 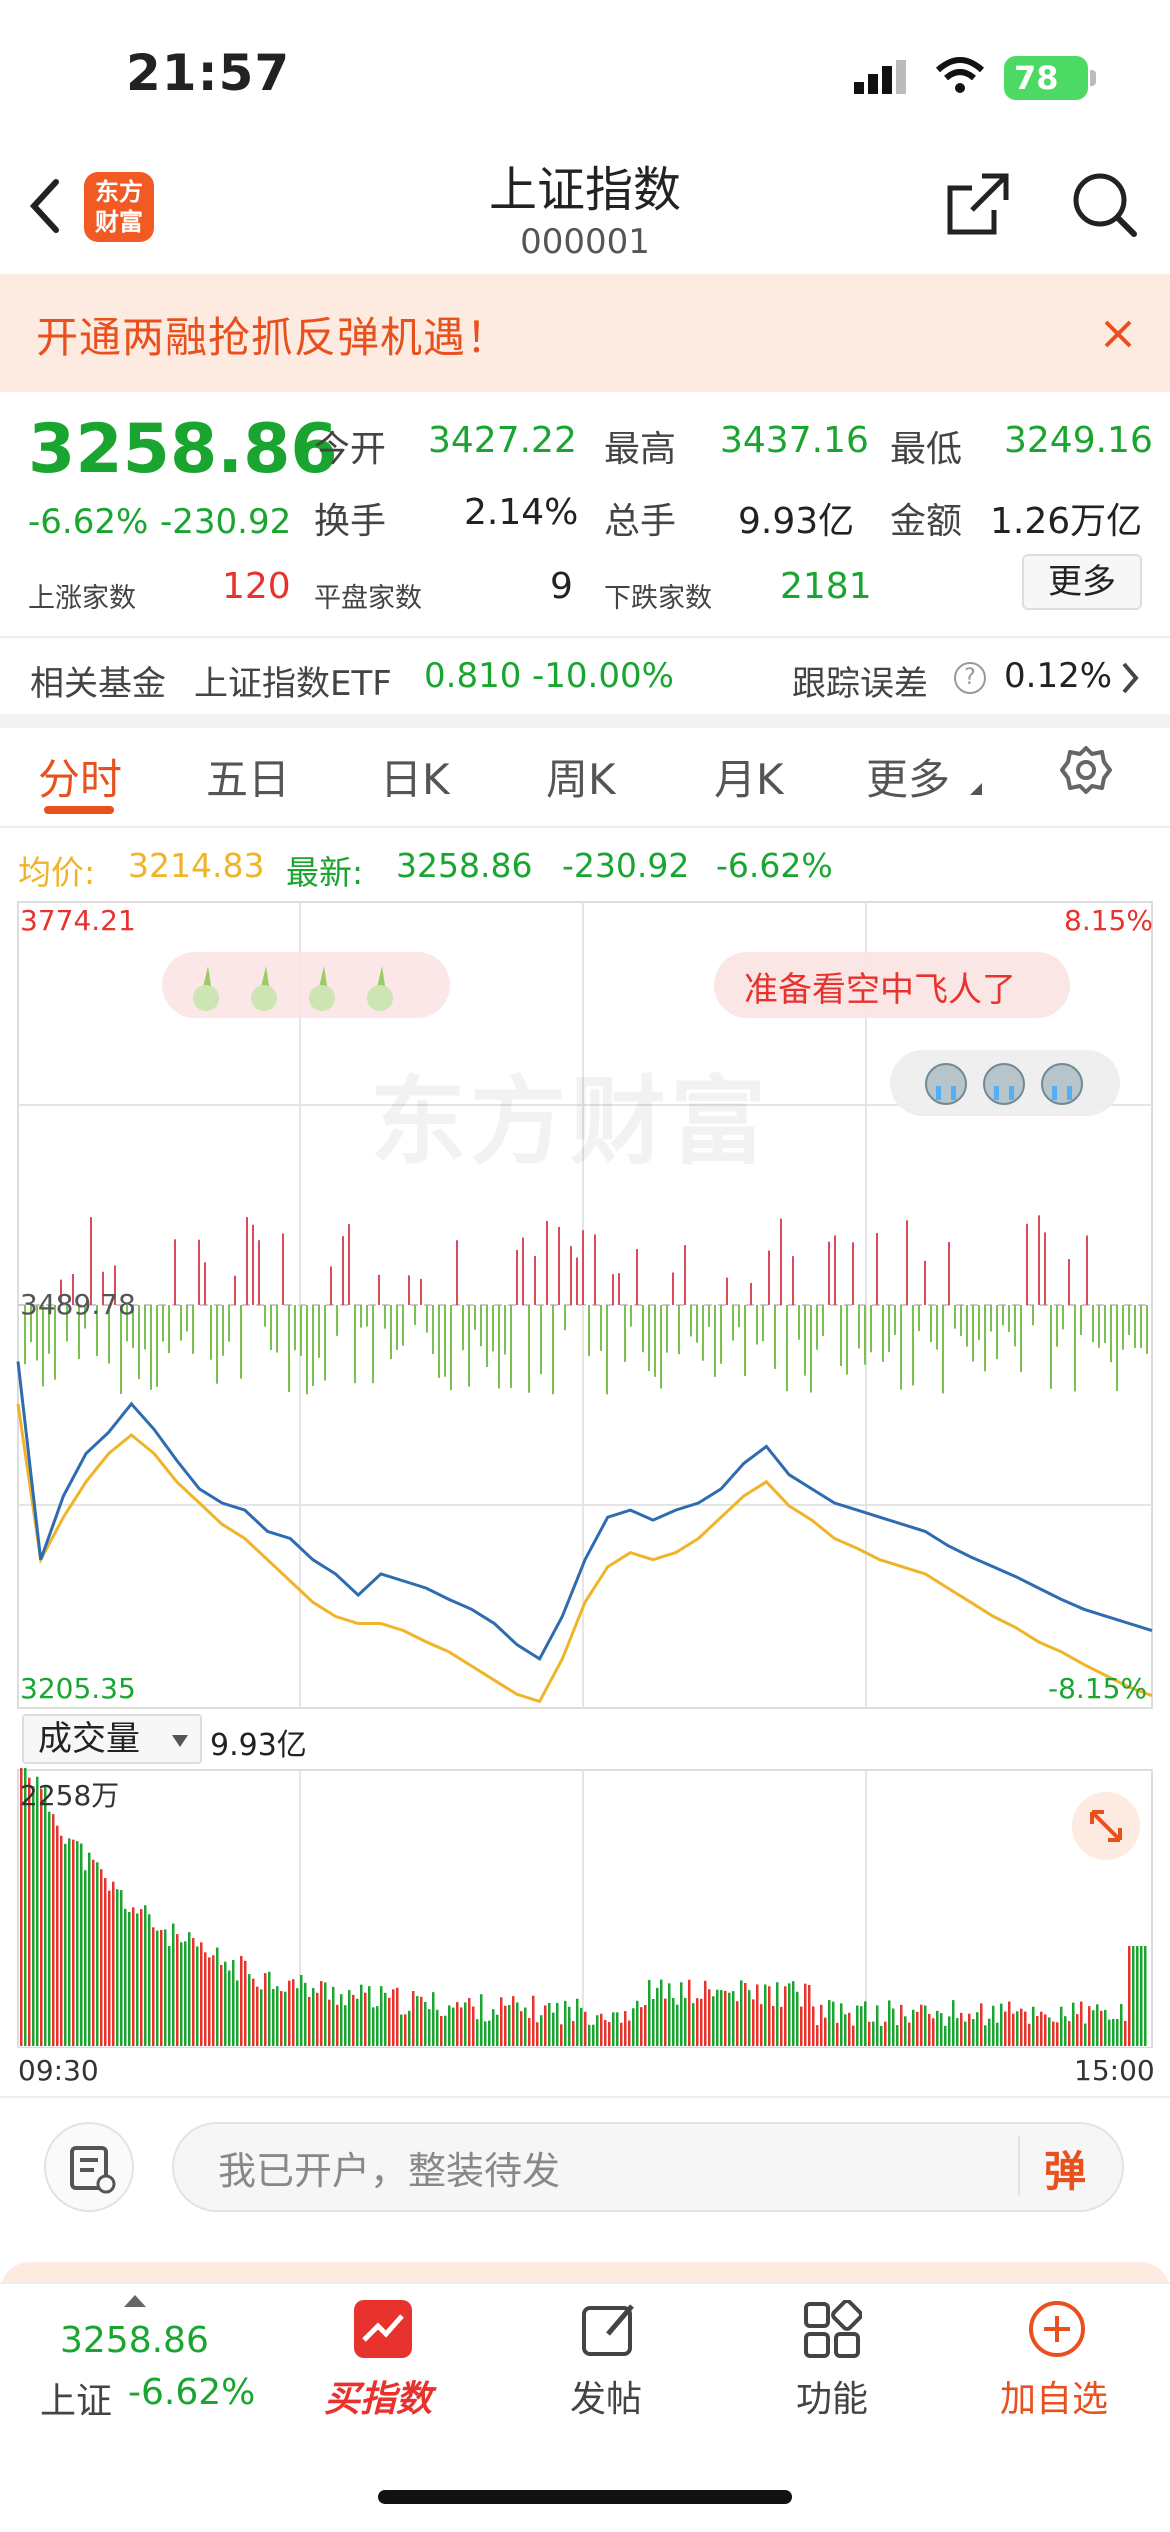 I want to click on emoji-bubble-right, so click(x=1005, y=1083).